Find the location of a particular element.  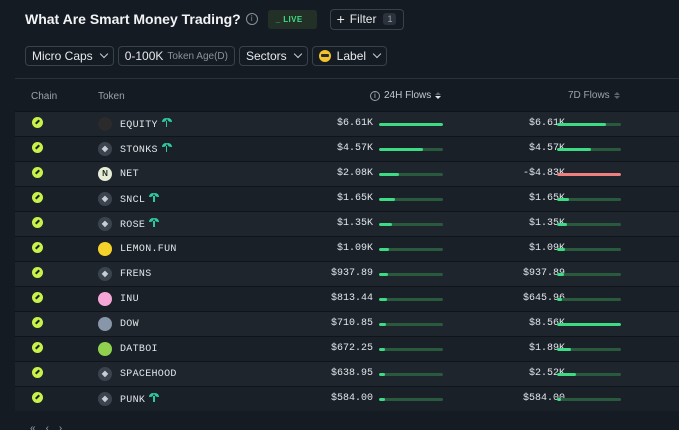

first-page-icon: « is located at coordinates (33, 426).